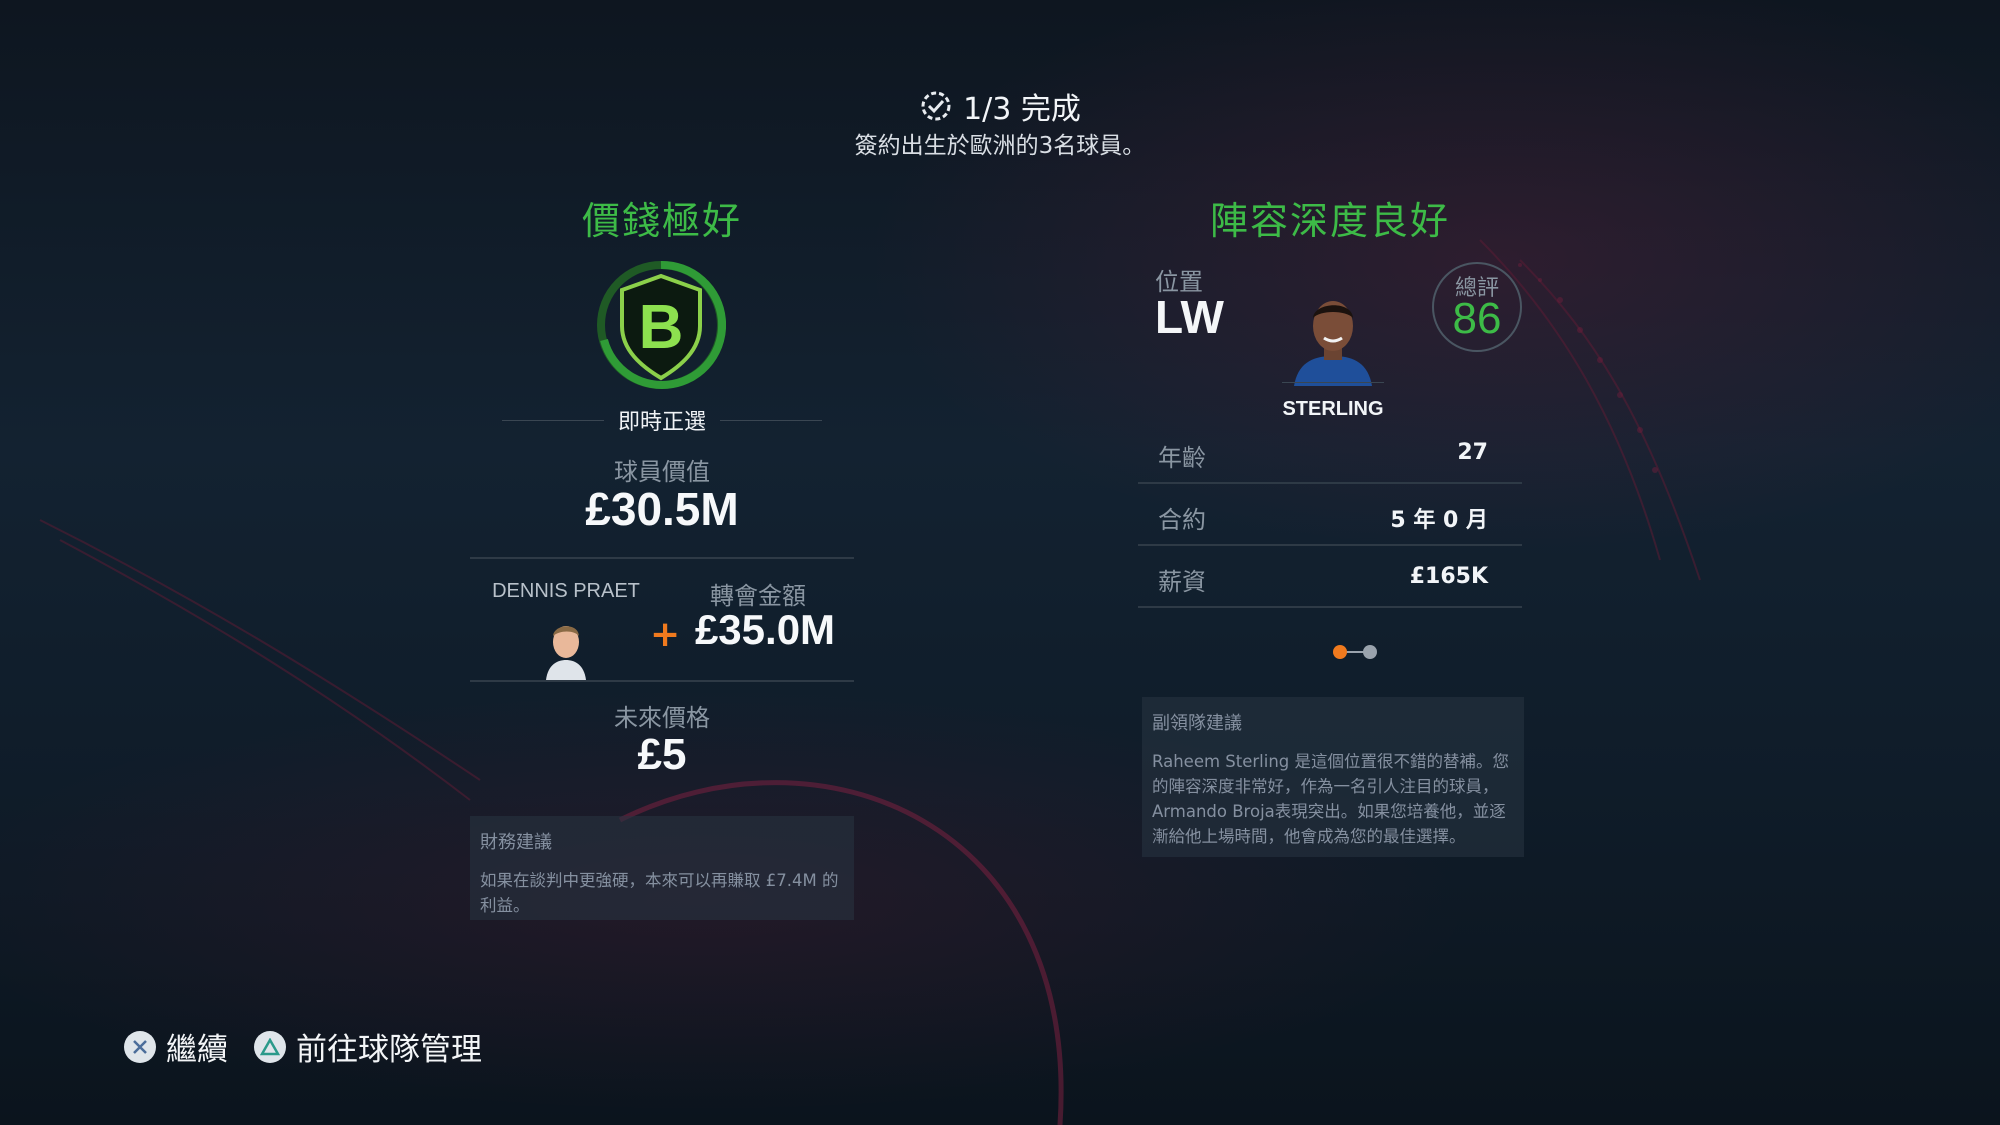  What do you see at coordinates (1022, 109) in the screenshot?
I see `progress-text: 1/3 完成` at bounding box center [1022, 109].